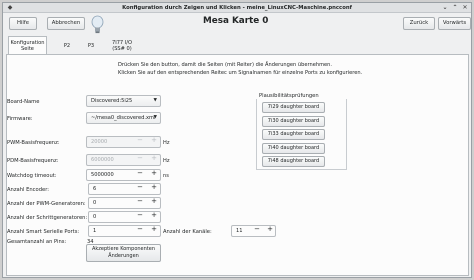 This screenshot has height=280, width=474. Describe the element at coordinates (154, 173) in the screenshot. I see `watchdog-increment: +` at that location.